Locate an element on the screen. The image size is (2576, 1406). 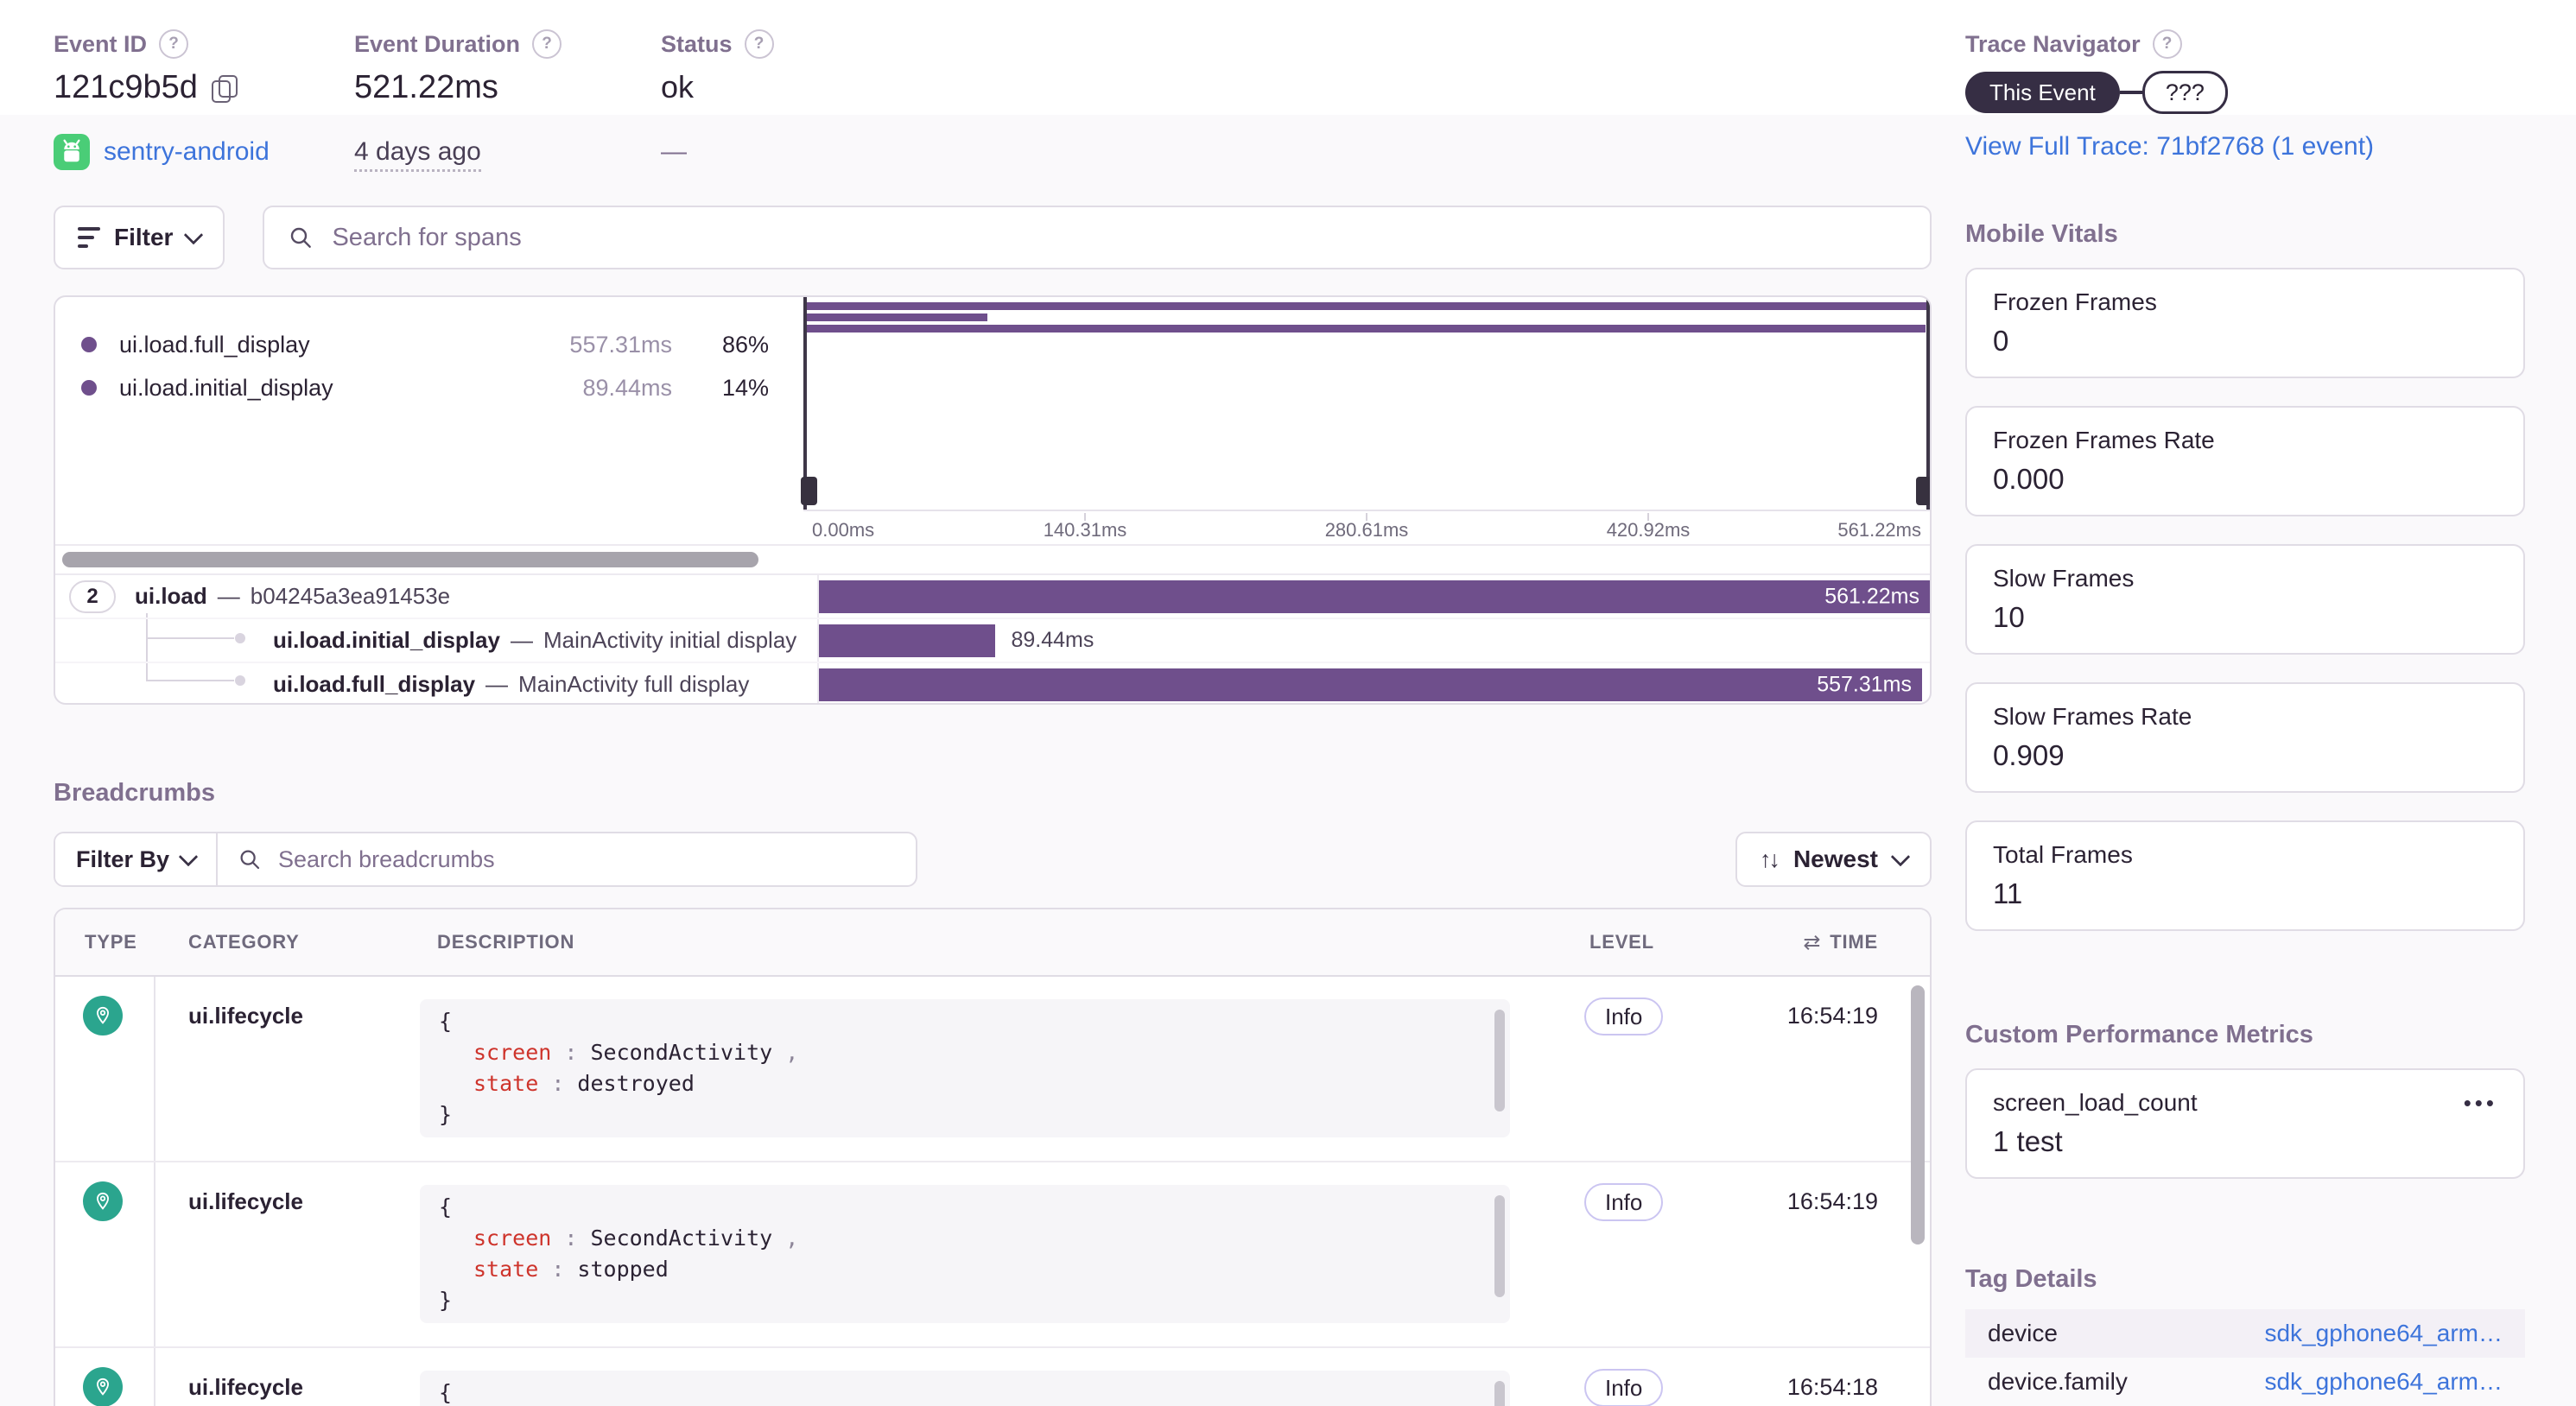
span-filter-button: Filter is located at coordinates (139, 237).